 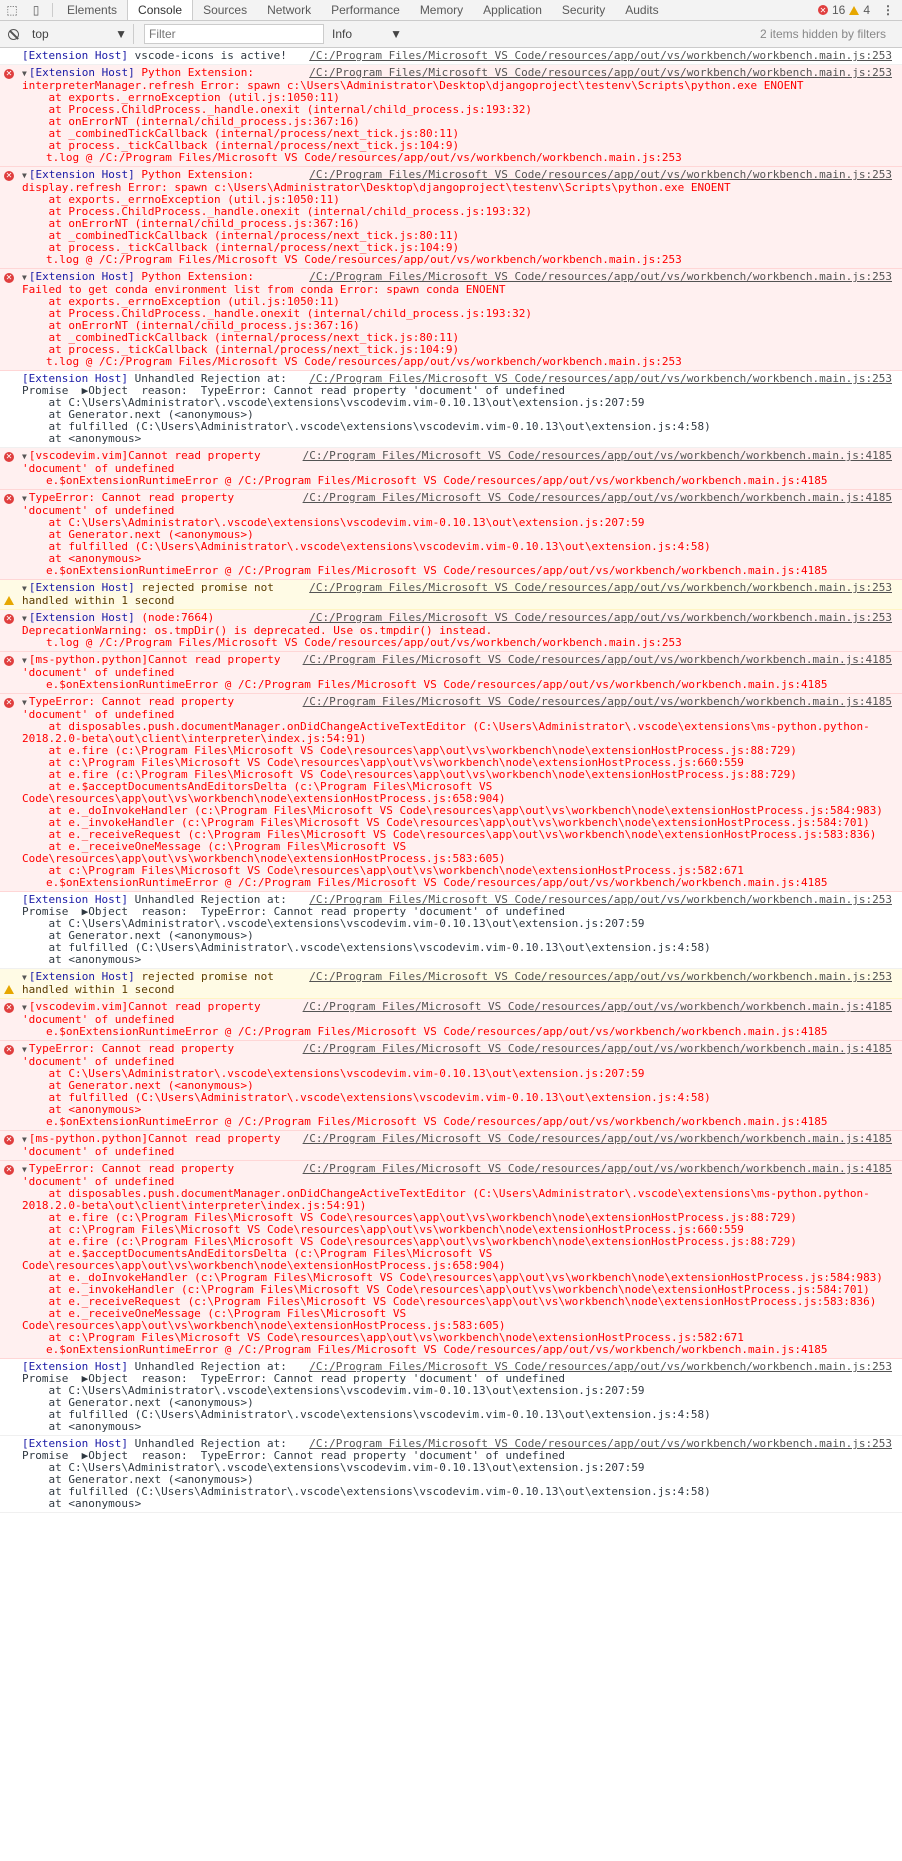 I want to click on context-selector-value: top, so click(x=40, y=34).